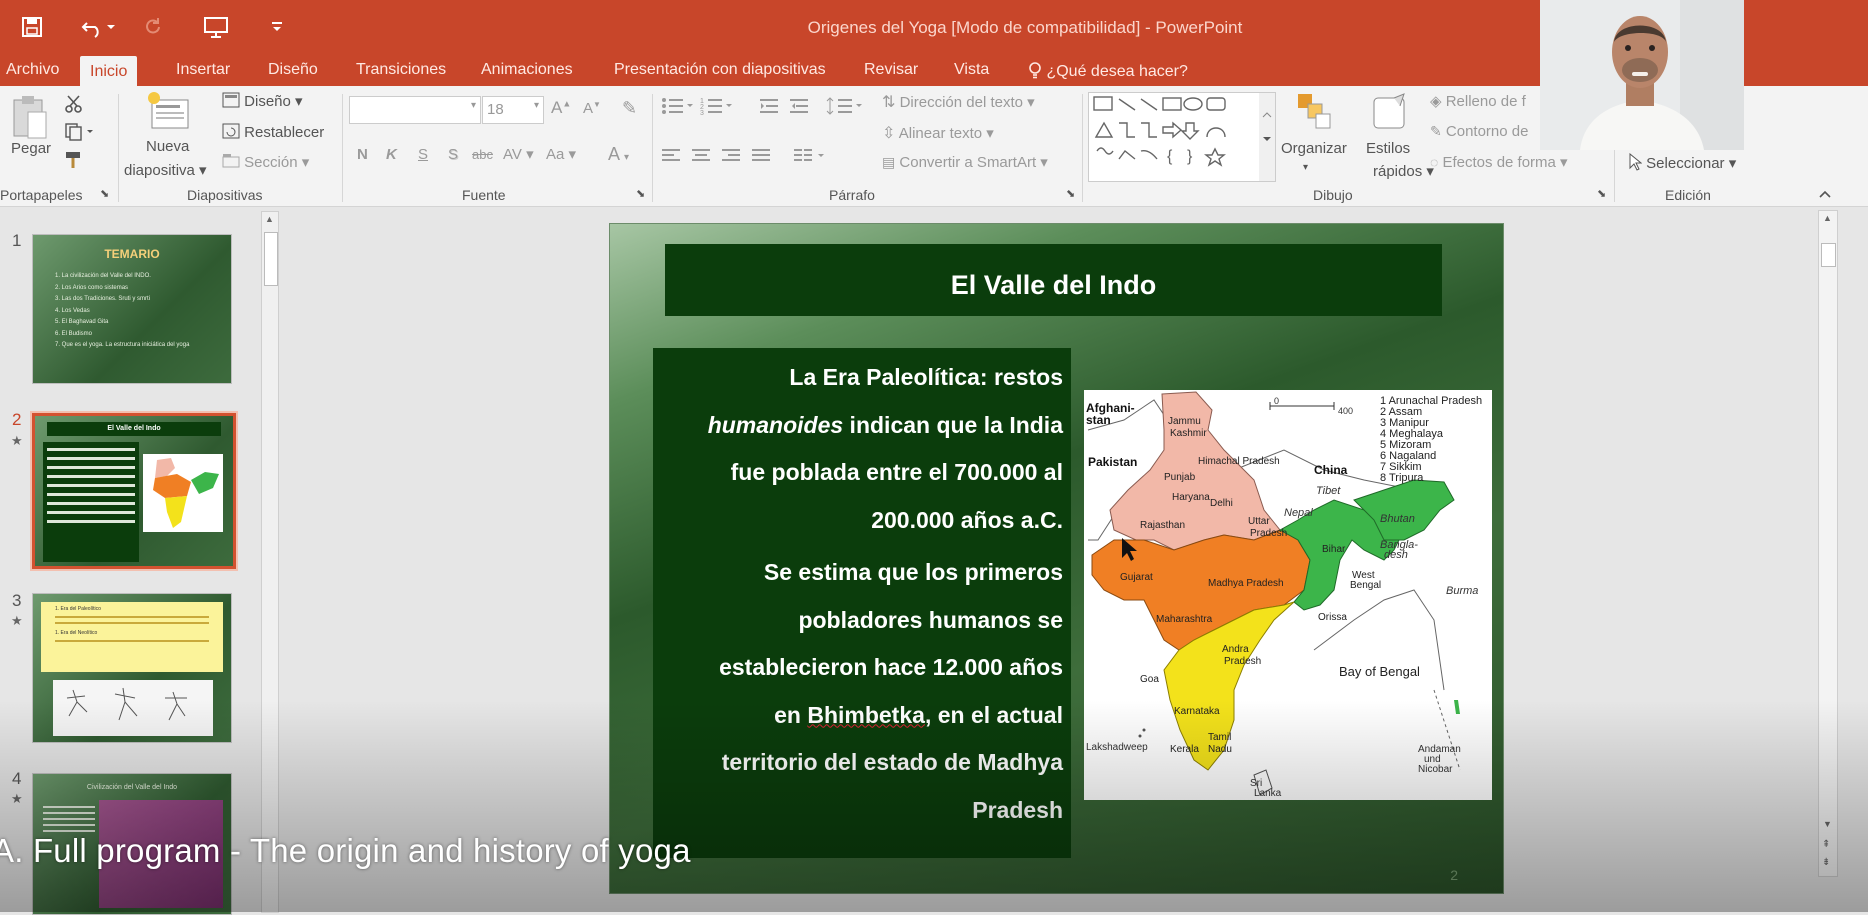 The height and width of the screenshot is (915, 1868). What do you see at coordinates (153, 27) in the screenshot?
I see `redo-button` at bounding box center [153, 27].